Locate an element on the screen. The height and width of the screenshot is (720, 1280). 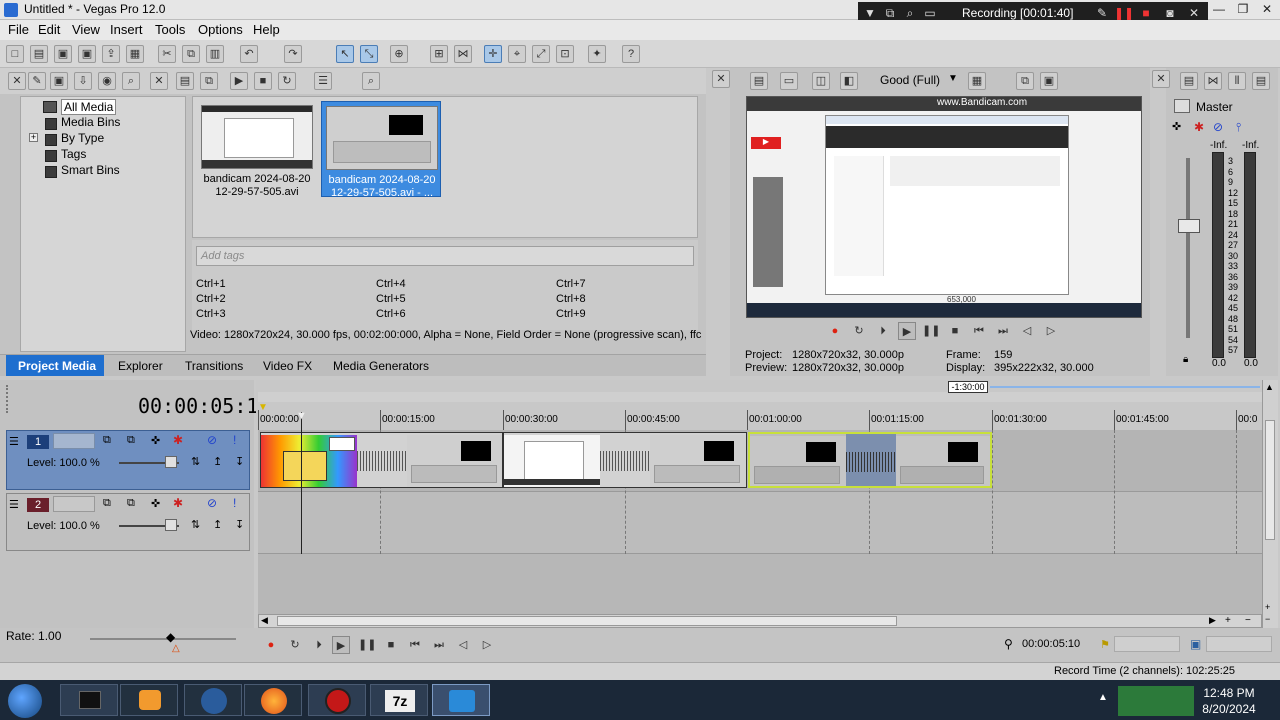
menu-help: Help is located at coordinates (266, 29).